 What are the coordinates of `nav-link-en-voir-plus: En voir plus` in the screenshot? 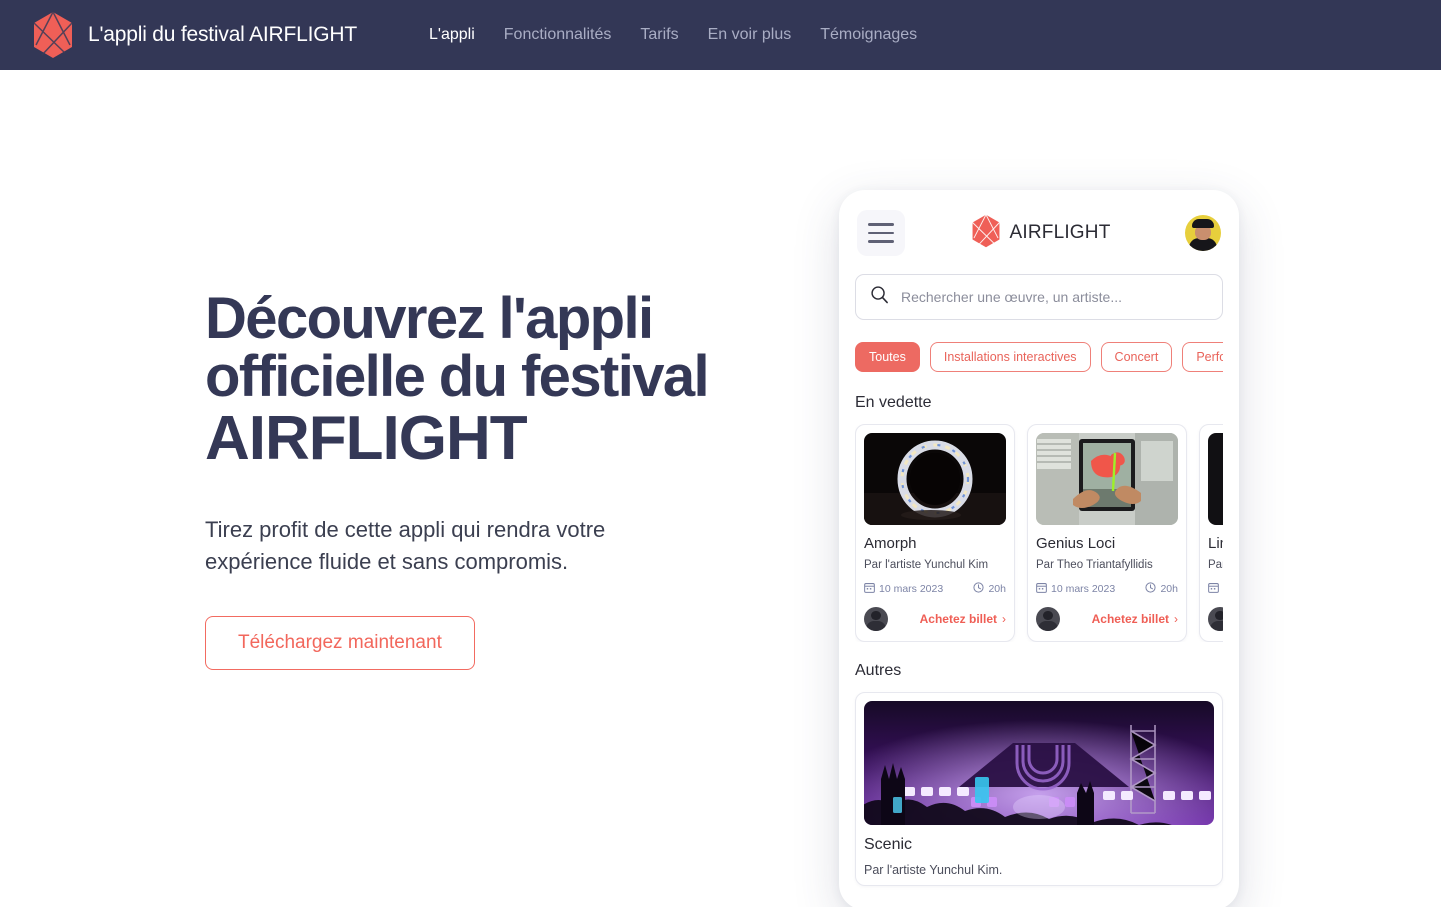 It's located at (750, 35).